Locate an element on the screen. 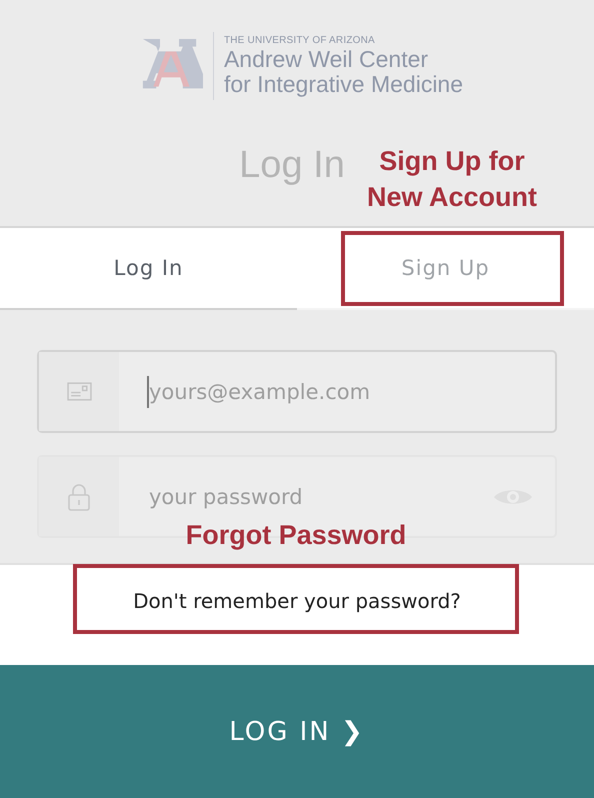  lock-icon is located at coordinates (79, 496).